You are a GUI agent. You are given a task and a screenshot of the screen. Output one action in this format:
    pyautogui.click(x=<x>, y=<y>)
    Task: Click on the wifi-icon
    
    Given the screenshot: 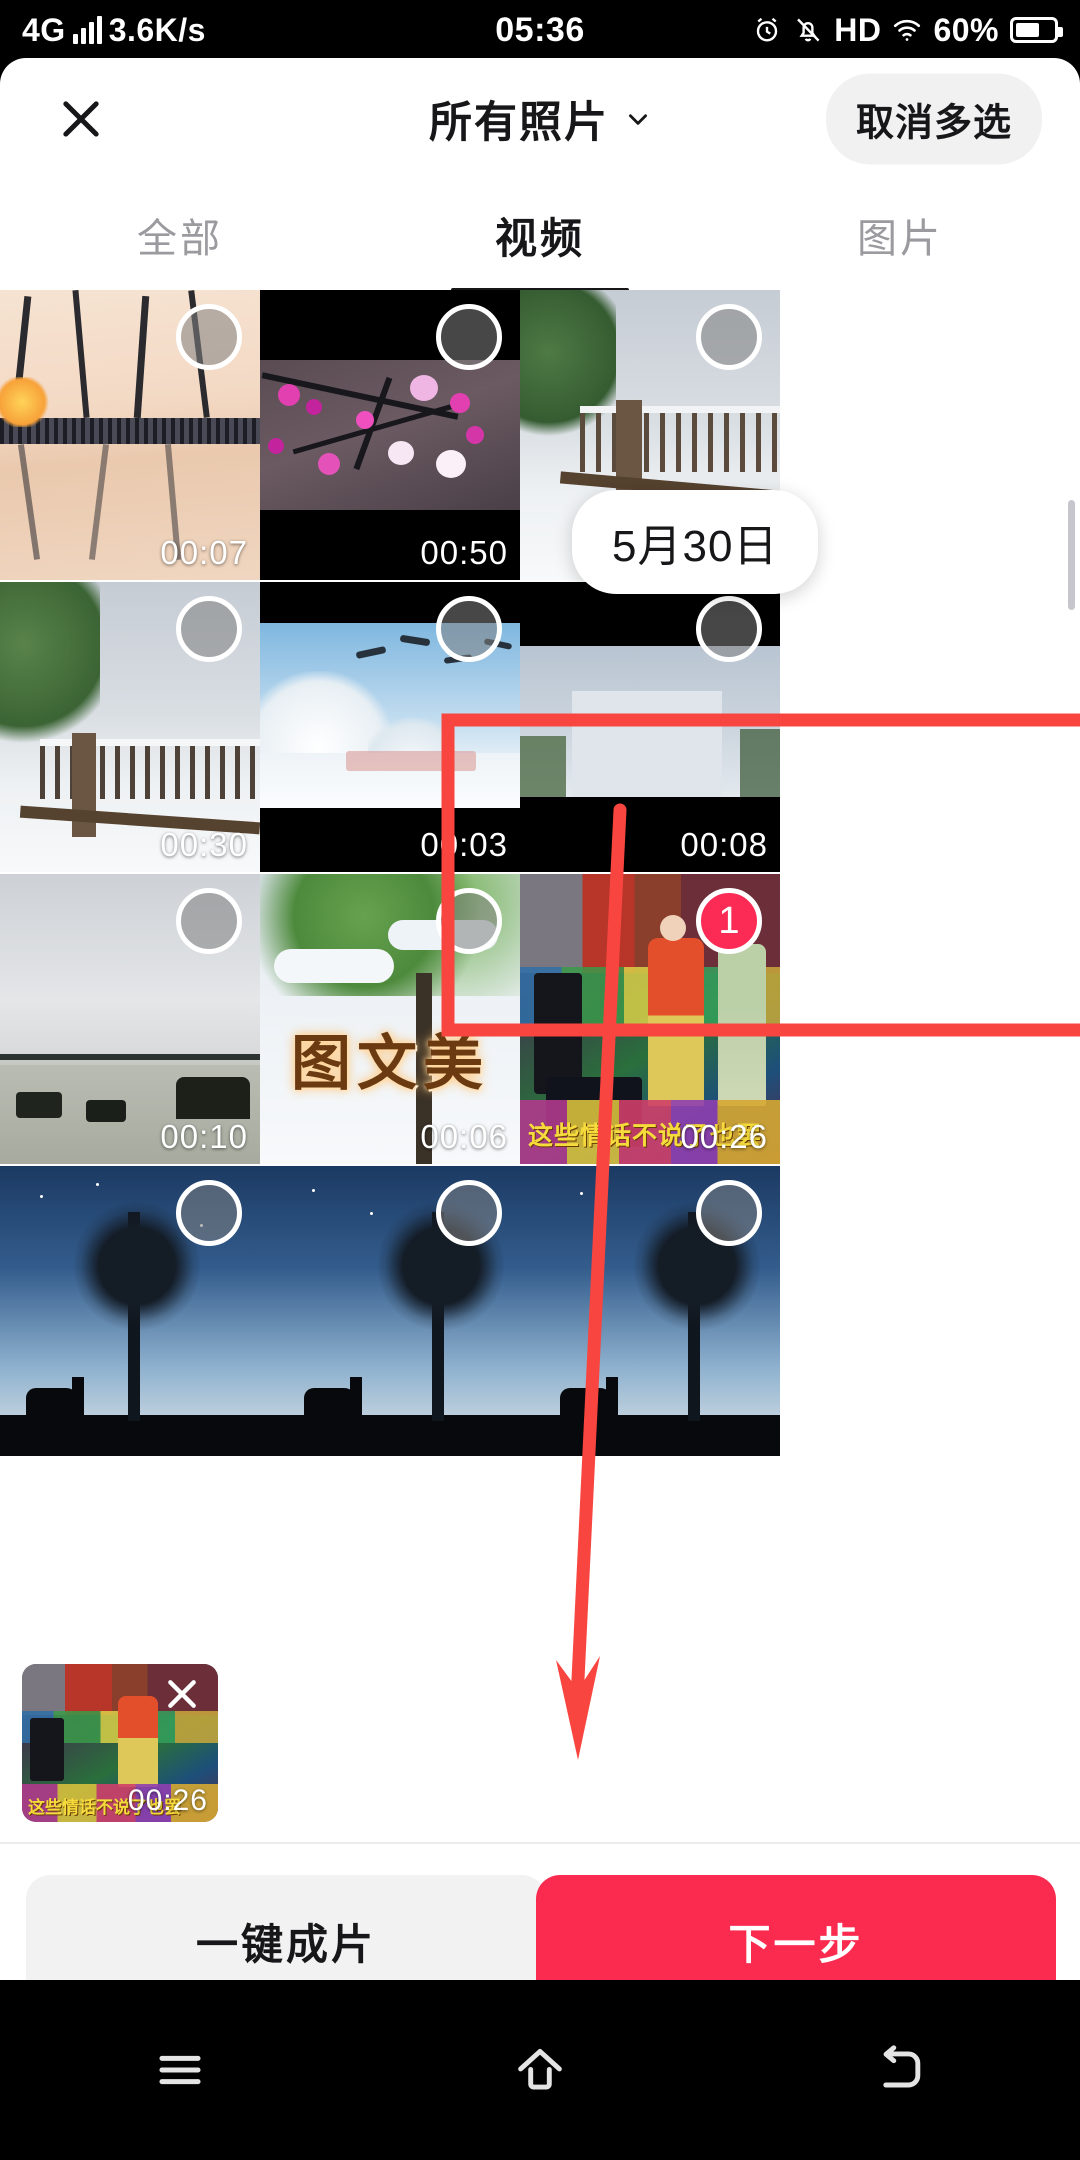 What is the action you would take?
    pyautogui.click(x=907, y=30)
    